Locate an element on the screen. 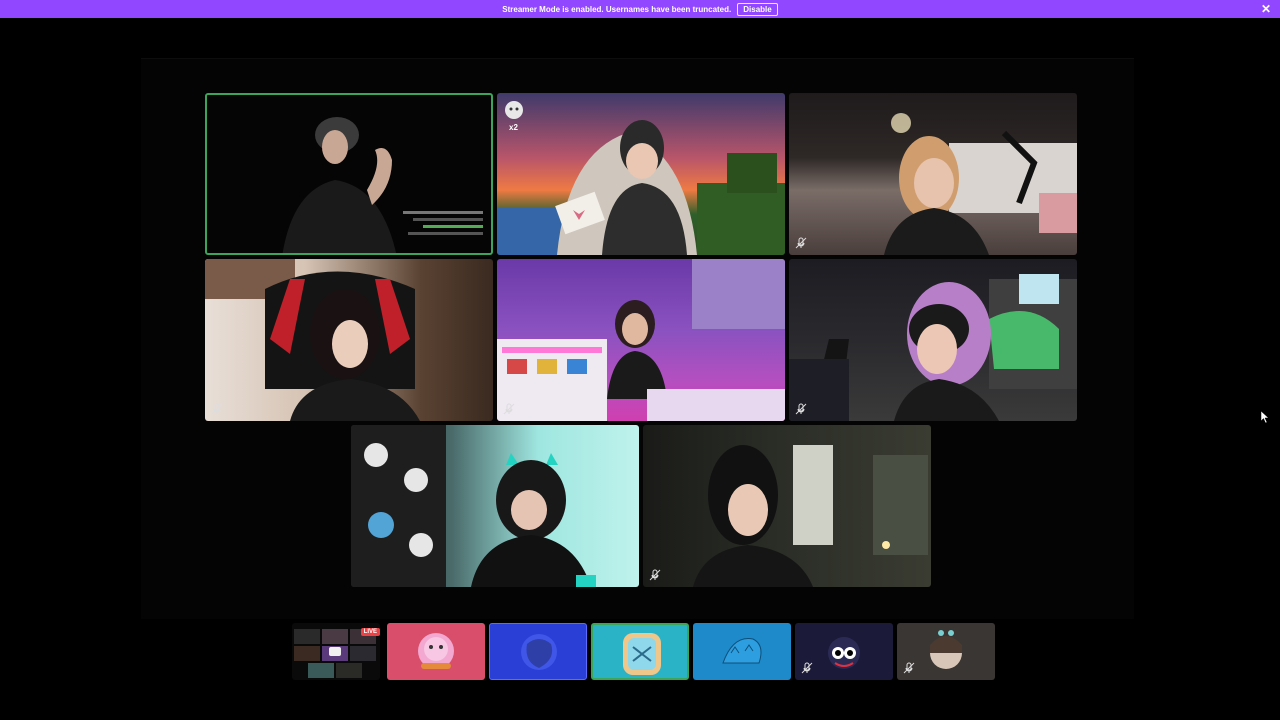 This screenshot has width=1280, height=720. participant-toast-avatar is located at coordinates (640, 651).